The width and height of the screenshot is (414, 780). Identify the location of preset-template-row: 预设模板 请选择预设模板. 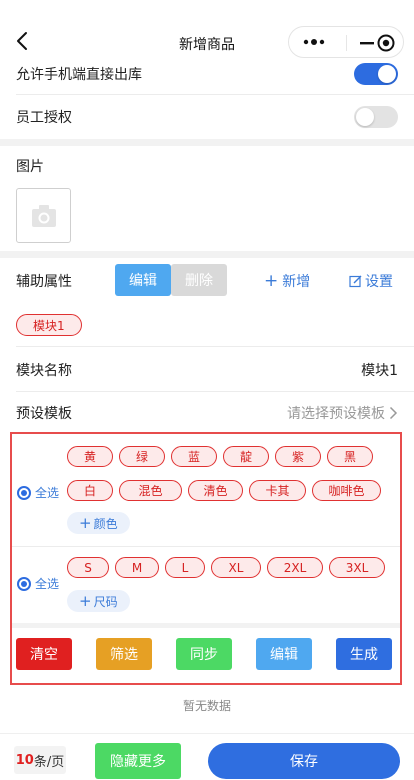
(207, 413).